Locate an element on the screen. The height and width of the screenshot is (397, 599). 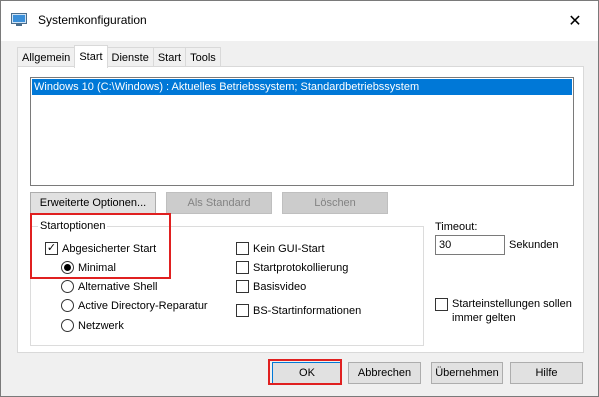
tab-strip: Allgemein Start Dienste Start Tools is located at coordinates (119, 56).